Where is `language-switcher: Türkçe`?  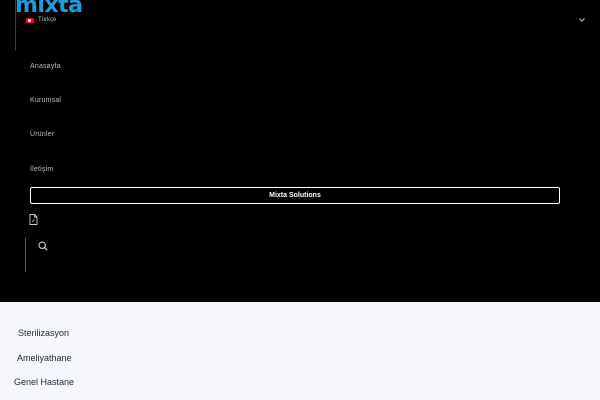
language-switcher: Türkçe is located at coordinates (41, 20).